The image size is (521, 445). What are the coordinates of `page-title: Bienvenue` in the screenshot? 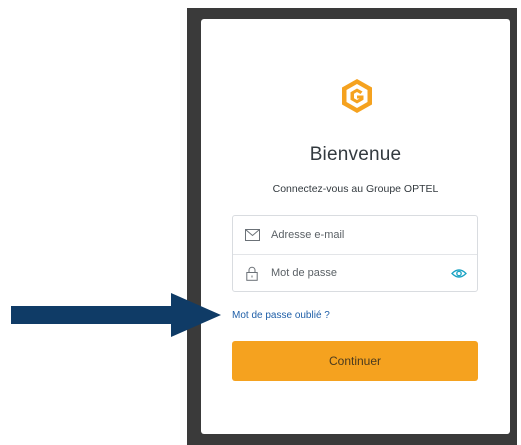 It's located at (355, 154).